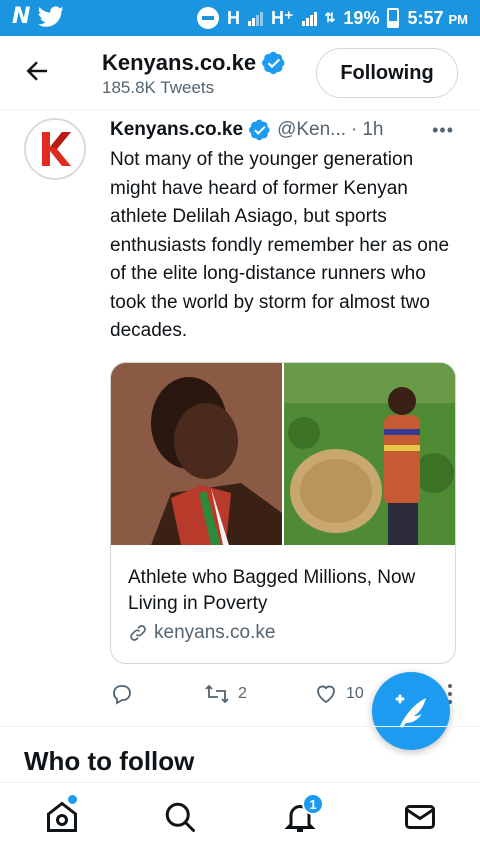 The image size is (480, 854). What do you see at coordinates (443, 130) in the screenshot?
I see `more-options-icon: •••` at bounding box center [443, 130].